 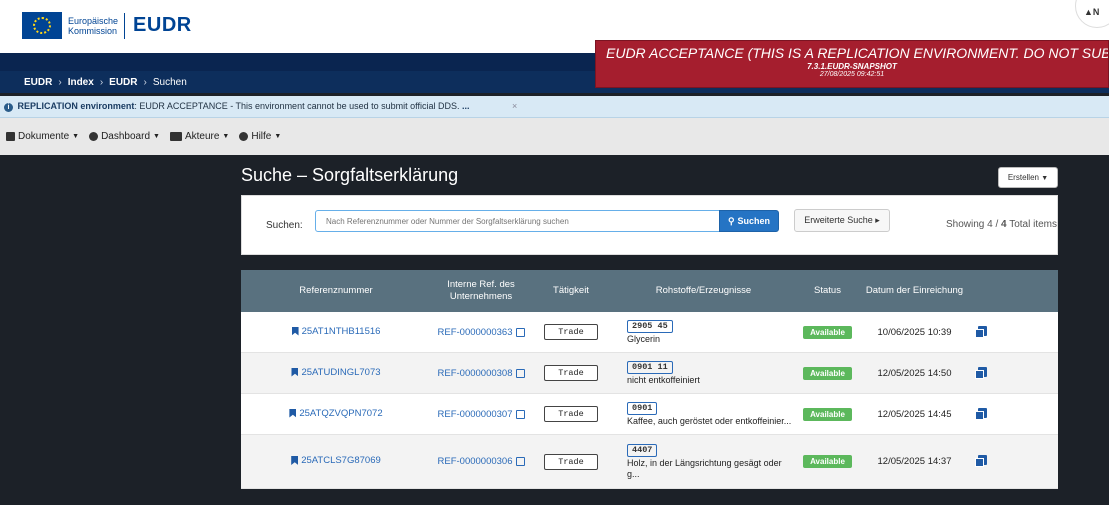 What do you see at coordinates (350, 175) in the screenshot?
I see `page-title: Suche – Sorgfaltserklärung` at bounding box center [350, 175].